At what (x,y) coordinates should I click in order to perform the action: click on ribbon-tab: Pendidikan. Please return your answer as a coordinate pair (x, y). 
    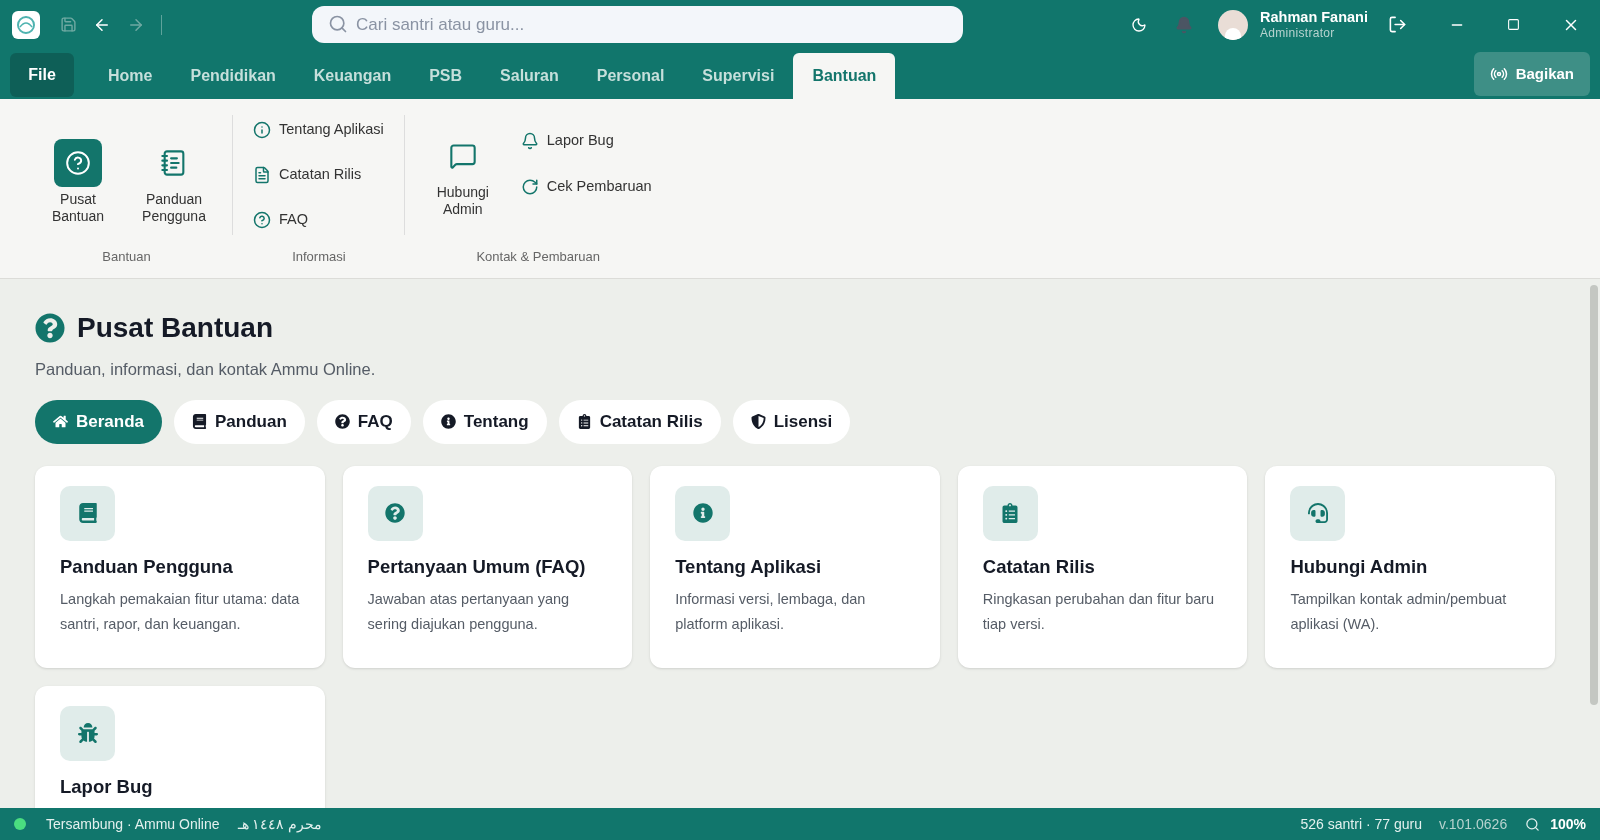
    Looking at the image, I should click on (233, 76).